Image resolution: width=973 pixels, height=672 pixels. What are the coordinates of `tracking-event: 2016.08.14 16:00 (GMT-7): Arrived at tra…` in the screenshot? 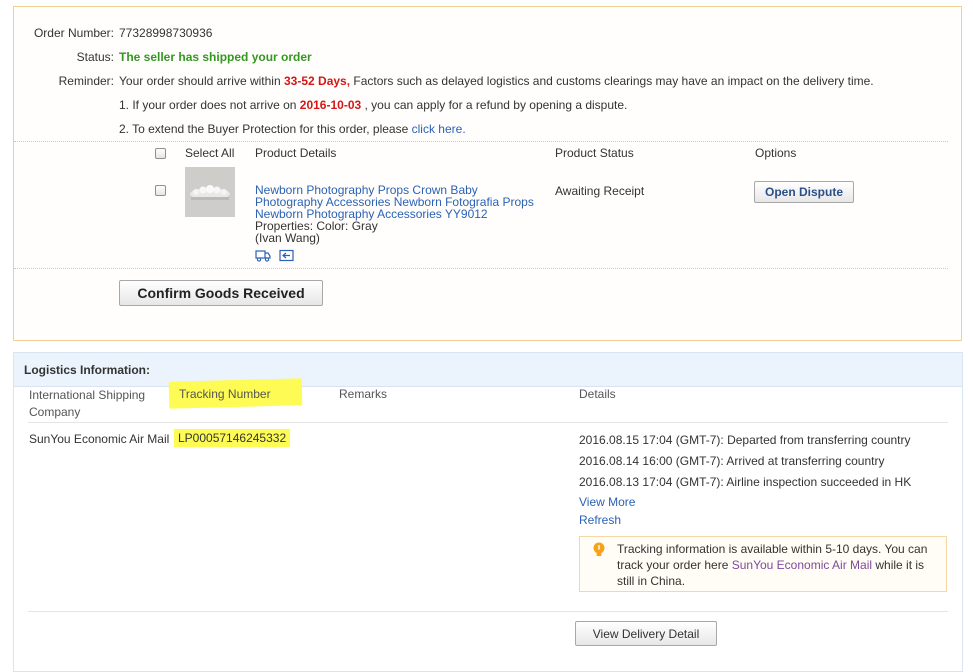 It's located at (732, 461).